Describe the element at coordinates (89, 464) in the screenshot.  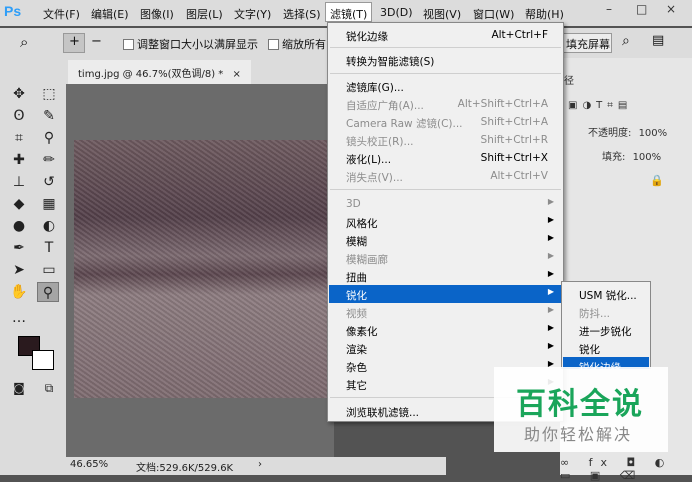
I see `zoom-level: 46.65%` at that location.